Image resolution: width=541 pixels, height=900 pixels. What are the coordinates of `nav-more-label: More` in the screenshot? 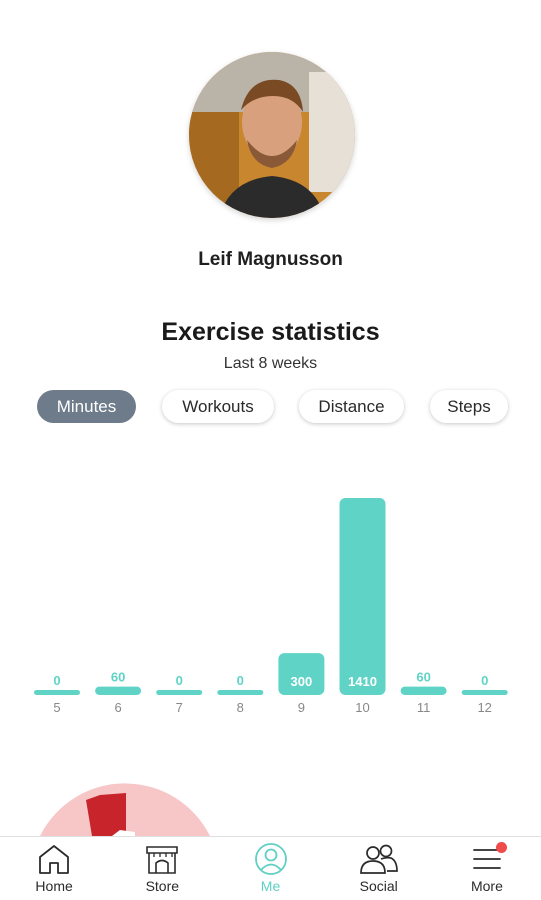 It's located at (486, 886).